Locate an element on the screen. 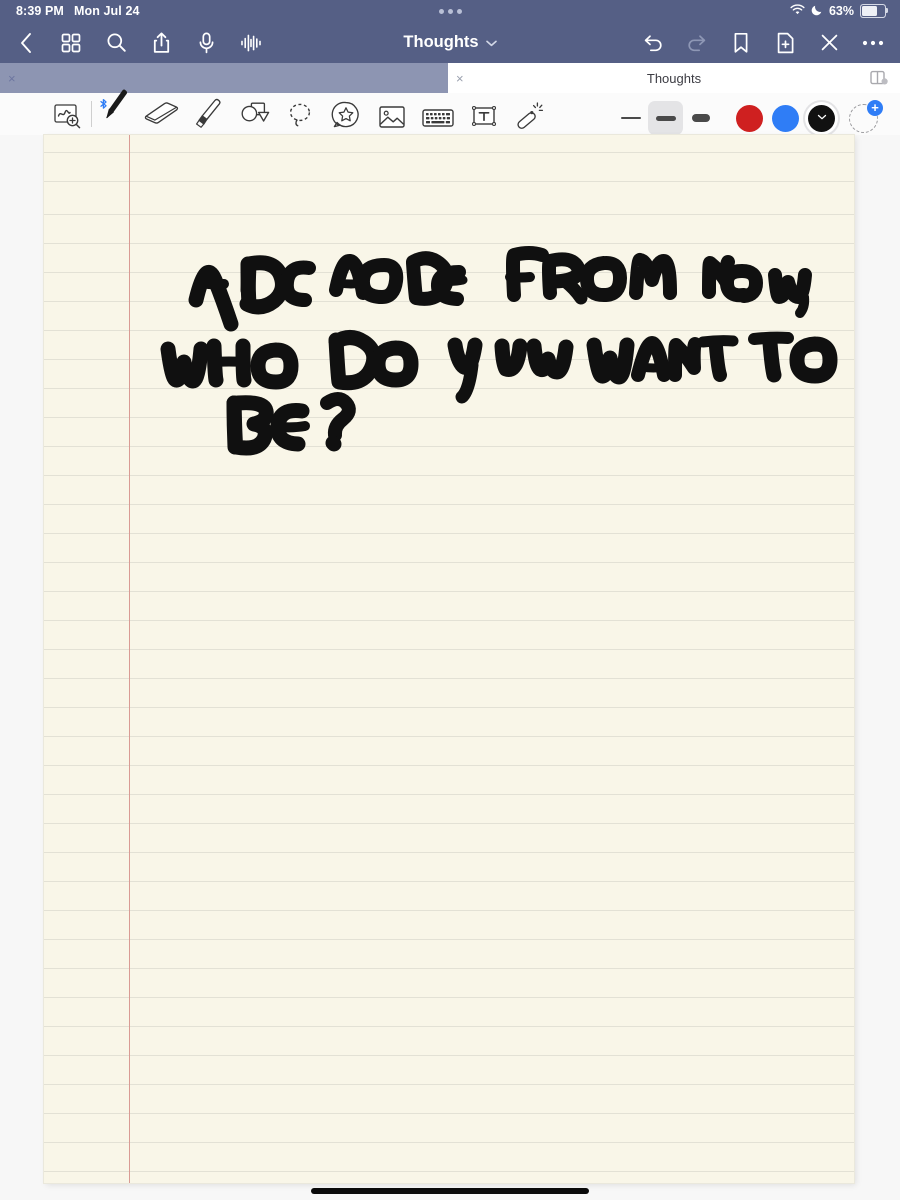 The image size is (900, 1200). eraser-tool is located at coordinates (162, 114).